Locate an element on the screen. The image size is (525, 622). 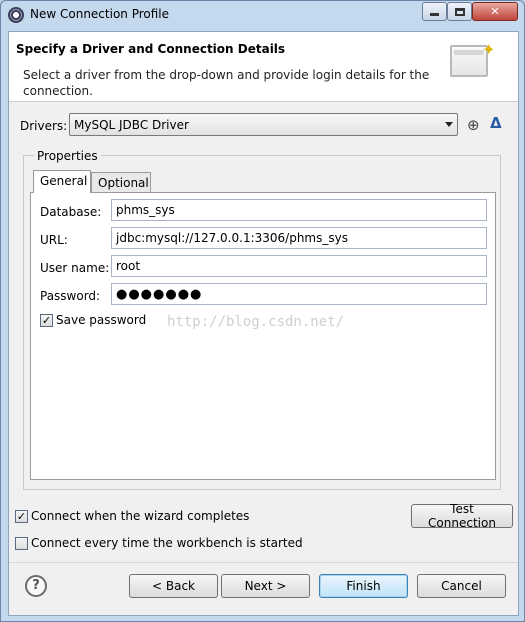
drivers-label: Drivers: is located at coordinates (44, 126).